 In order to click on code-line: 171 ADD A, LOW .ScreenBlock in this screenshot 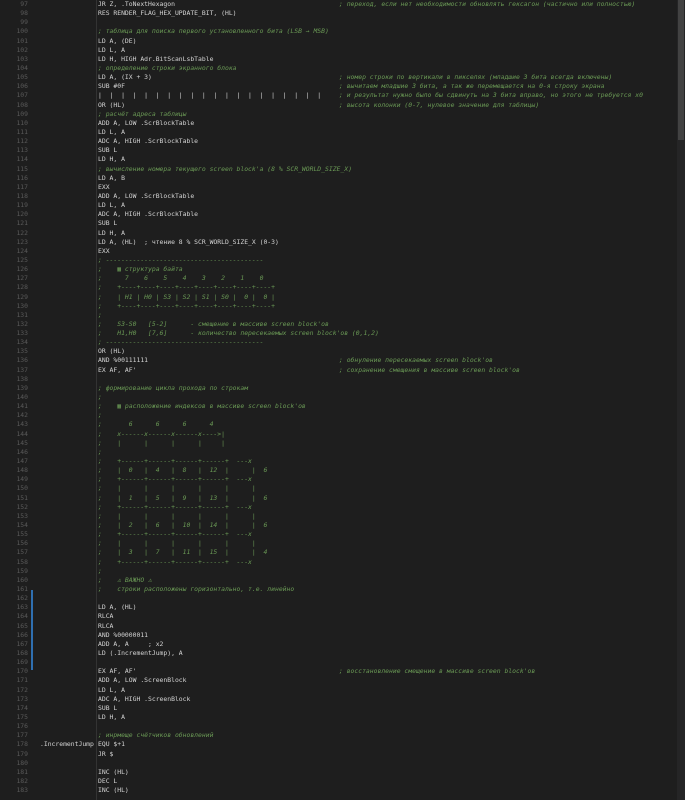, I will do `click(342, 680)`.